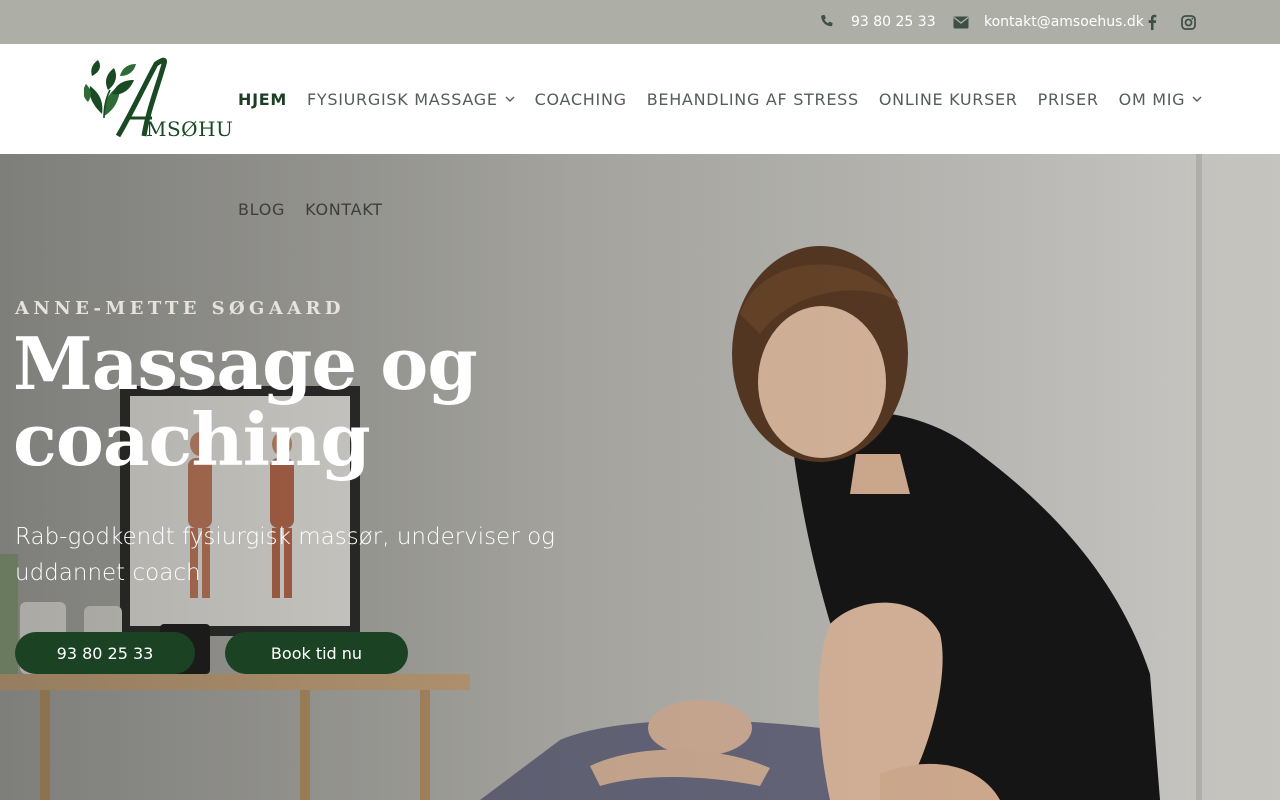 Image resolution: width=1280 pixels, height=800 pixels. I want to click on nav-item-label: BLOG, so click(262, 209).